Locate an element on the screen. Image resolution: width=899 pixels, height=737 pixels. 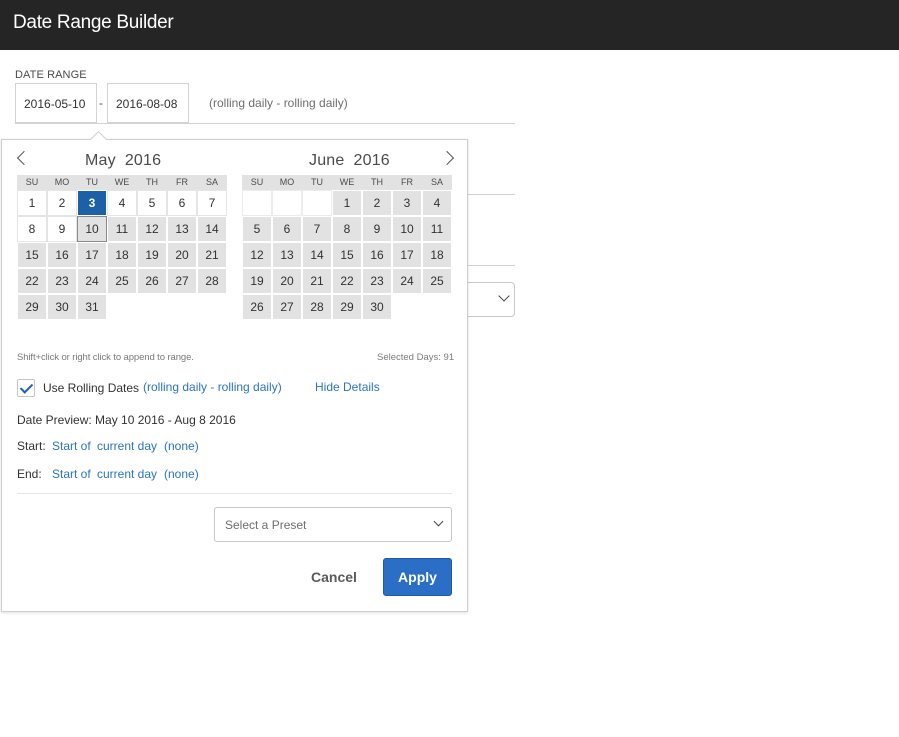
date-preview: Date Preview: May 10 2016 - Aug 8 2016 is located at coordinates (126, 420).